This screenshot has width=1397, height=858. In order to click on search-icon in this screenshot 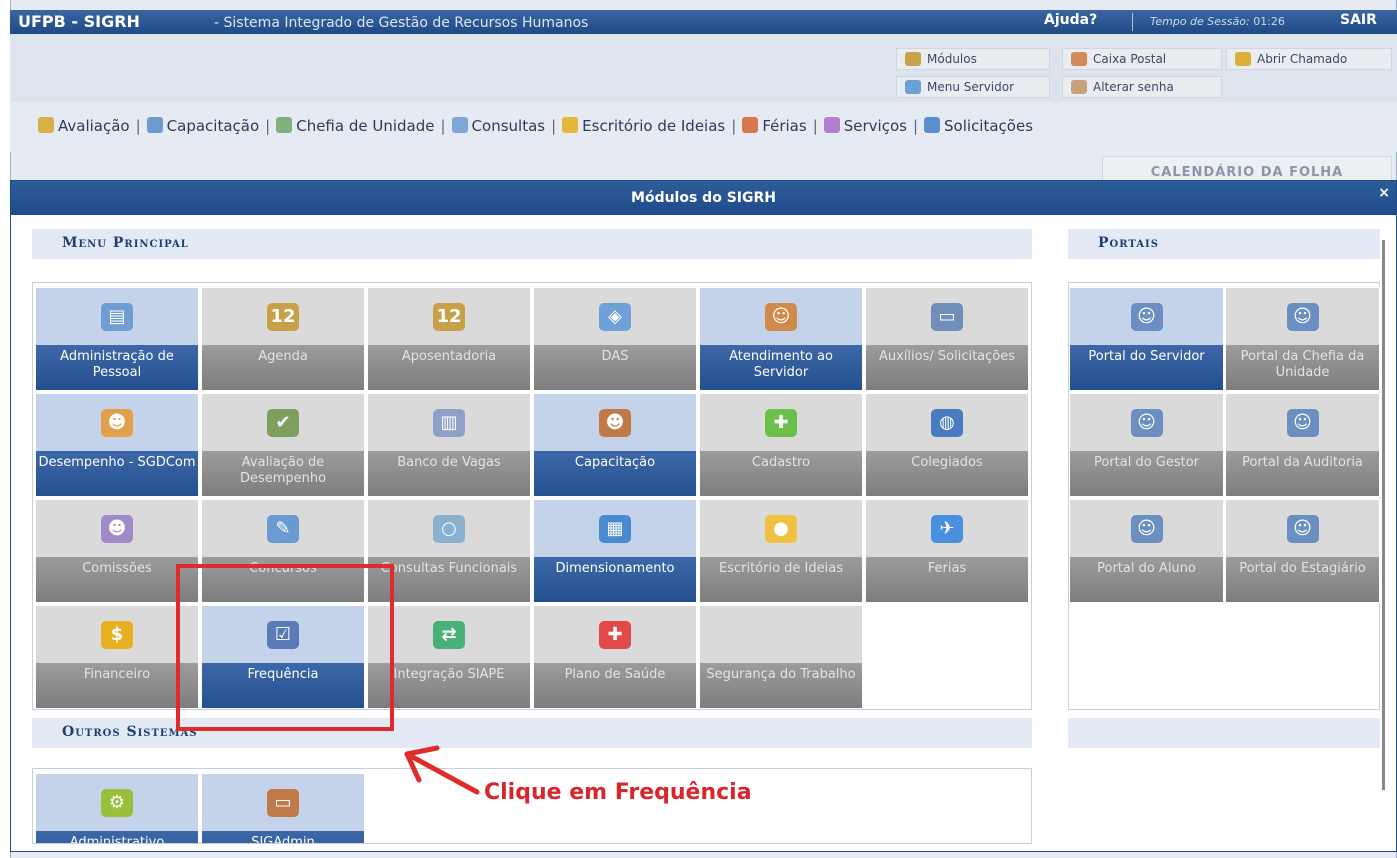, I will do `click(459, 125)`.